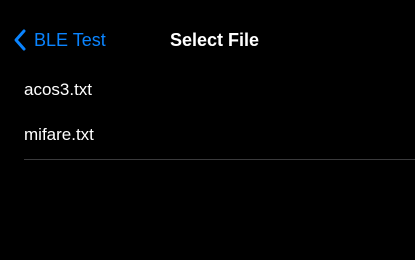 This screenshot has height=260, width=415. Describe the element at coordinates (219, 159) in the screenshot. I see `divider` at that location.